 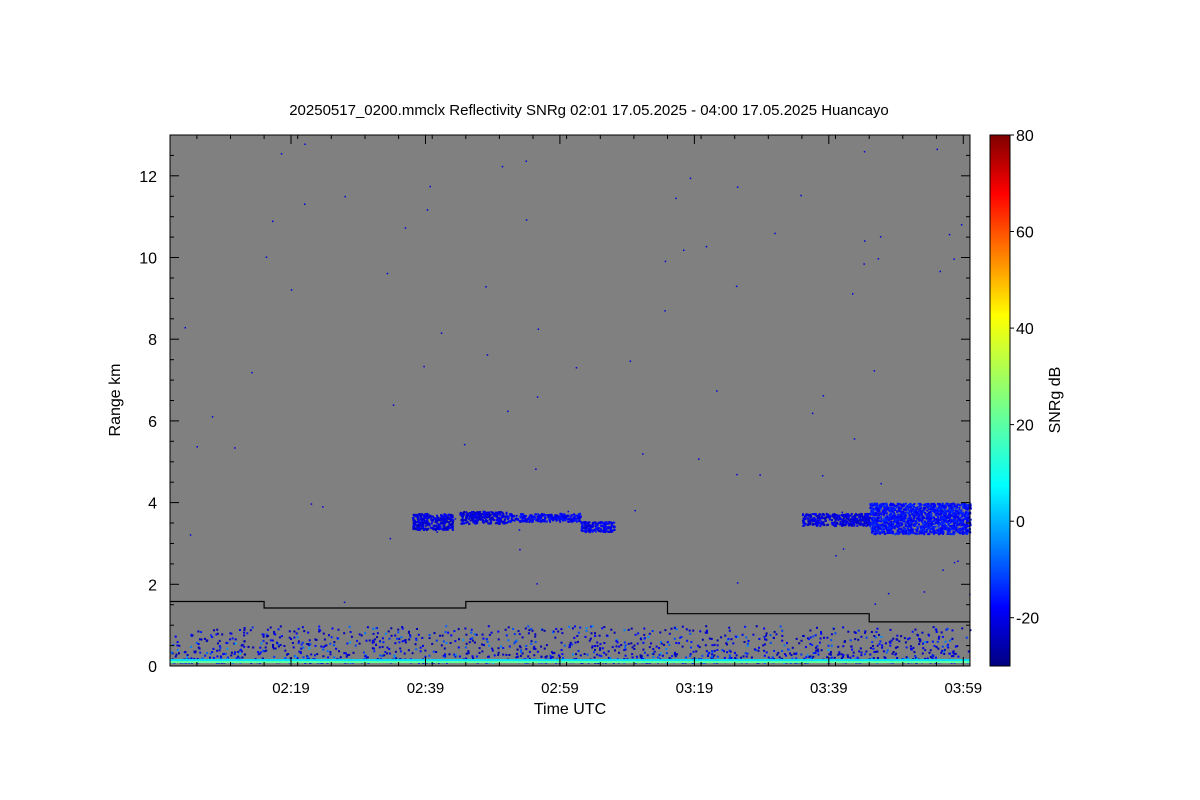 I want to click on y-tick-label: 10, so click(x=148, y=259).